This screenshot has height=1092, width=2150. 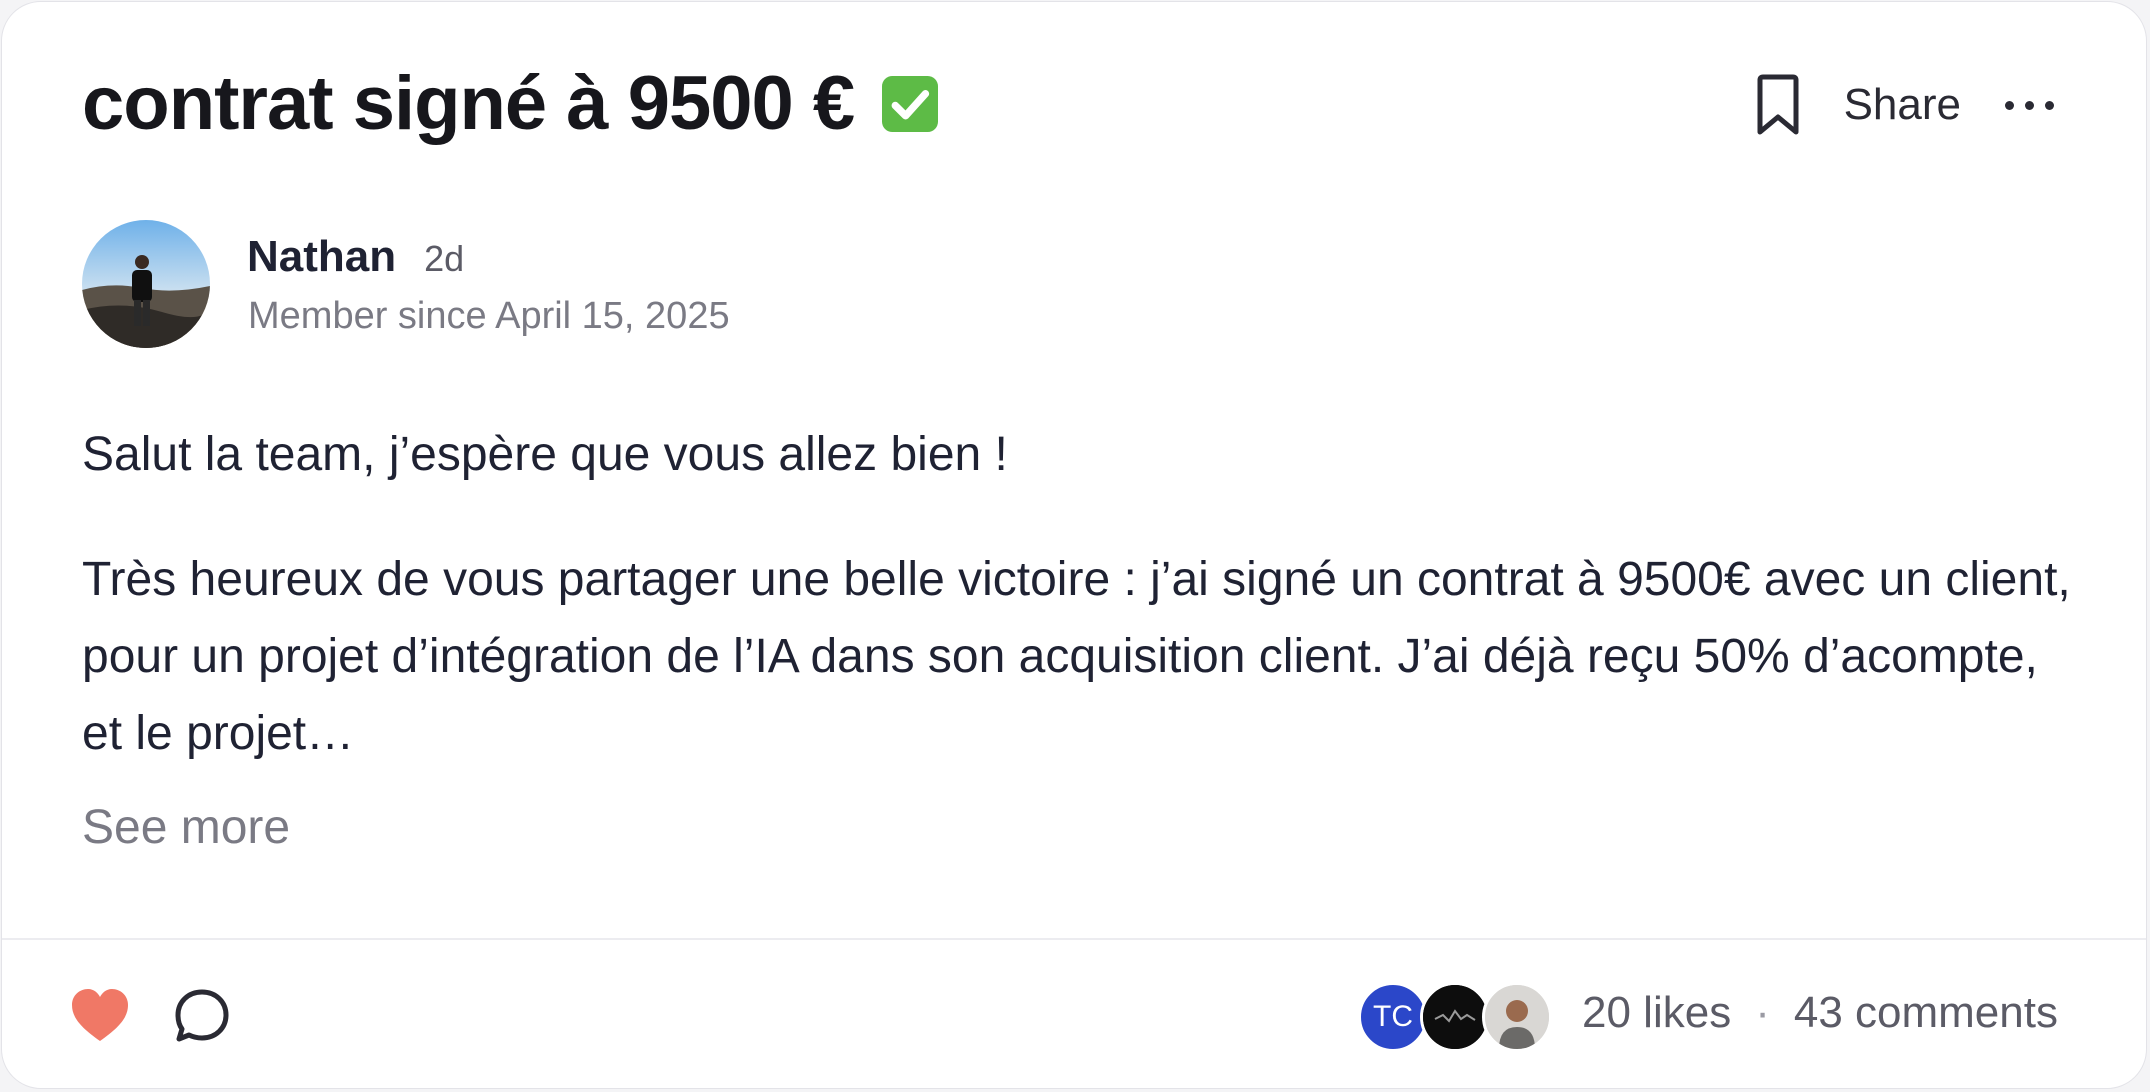 I want to click on check-mark-emoji-icon, so click(x=910, y=104).